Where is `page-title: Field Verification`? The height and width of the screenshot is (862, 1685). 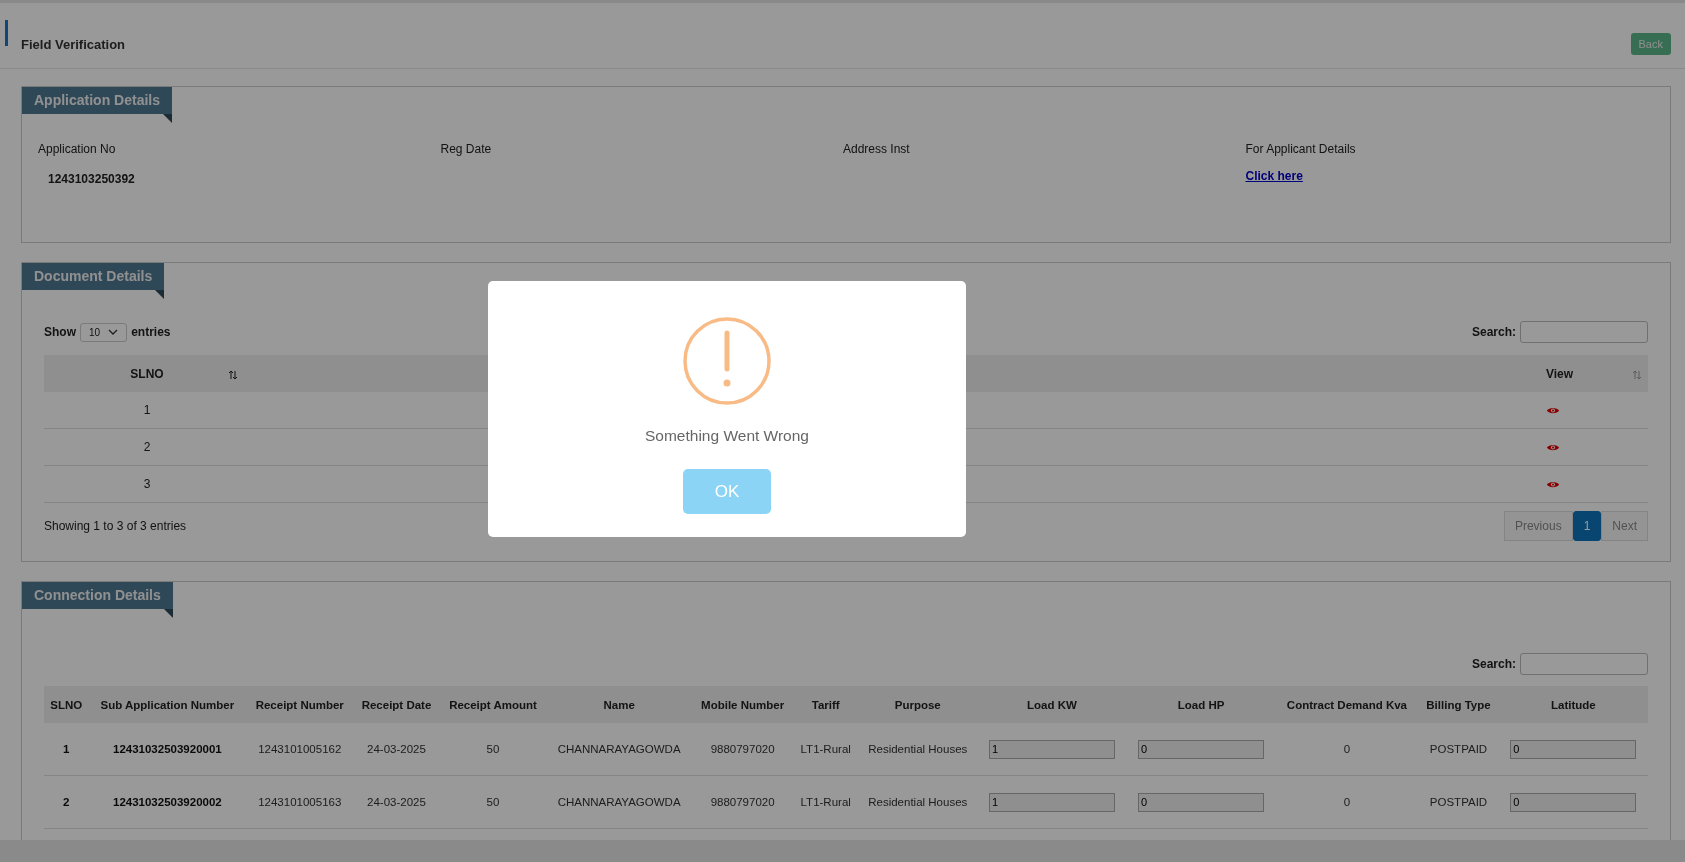
page-title: Field Verification is located at coordinates (73, 44).